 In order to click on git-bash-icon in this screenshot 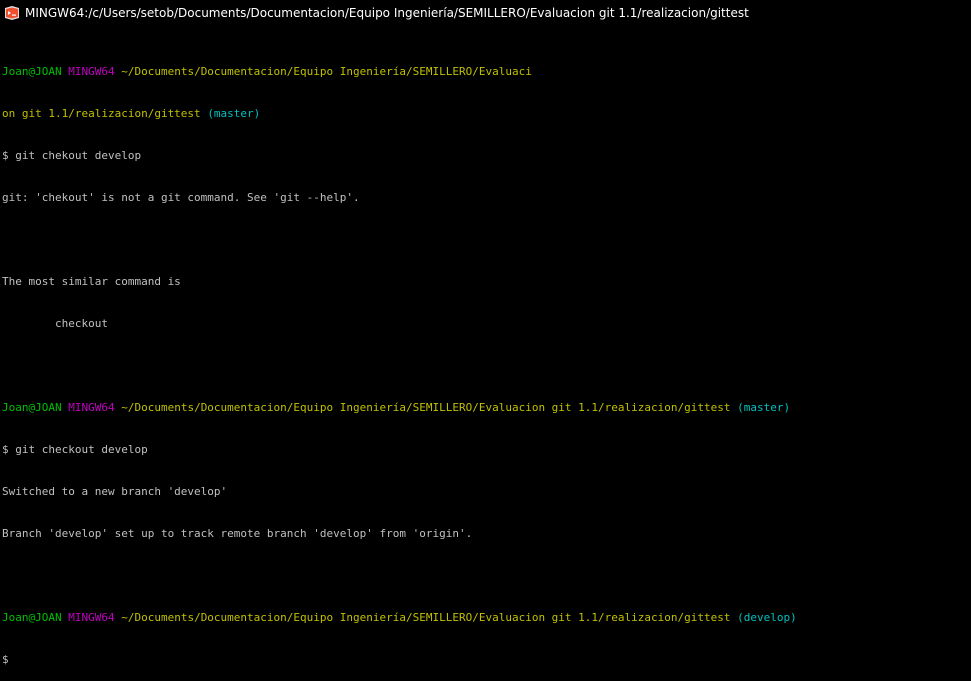, I will do `click(12, 13)`.